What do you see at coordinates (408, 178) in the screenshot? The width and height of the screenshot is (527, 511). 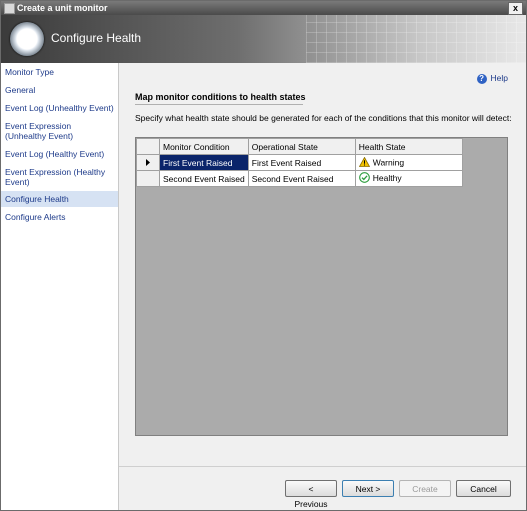 I see `cell-health-state: Healthy` at bounding box center [408, 178].